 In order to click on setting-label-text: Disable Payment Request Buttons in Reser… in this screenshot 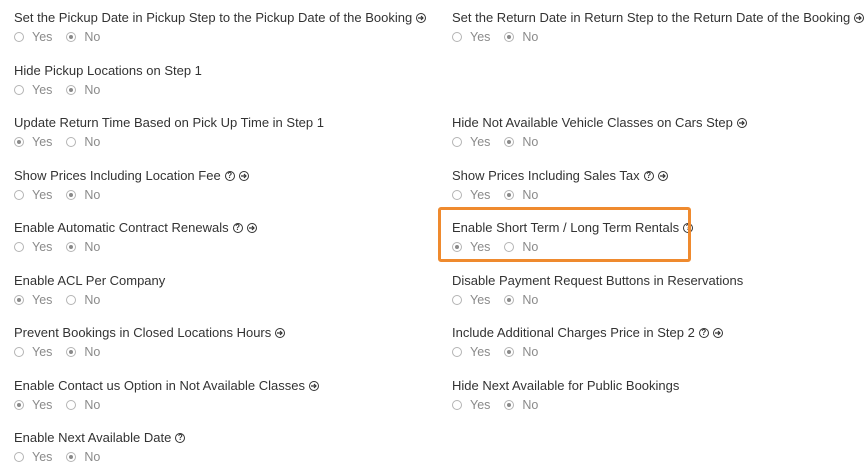, I will do `click(598, 280)`.